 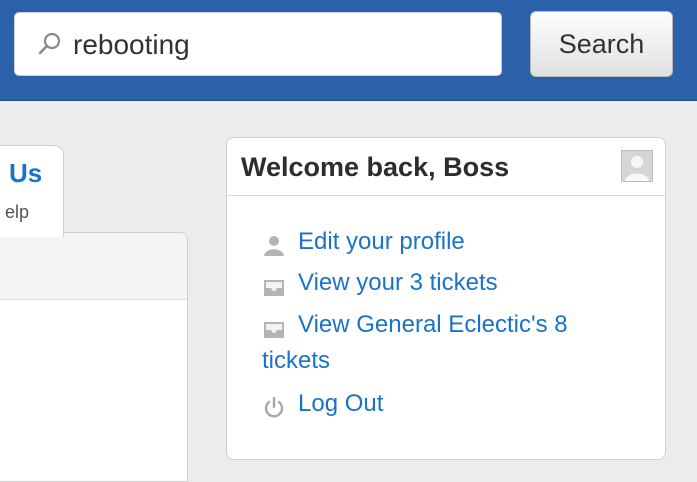 I want to click on view-org-tickets-label: View General Eclectic's 8, so click(x=433, y=324).